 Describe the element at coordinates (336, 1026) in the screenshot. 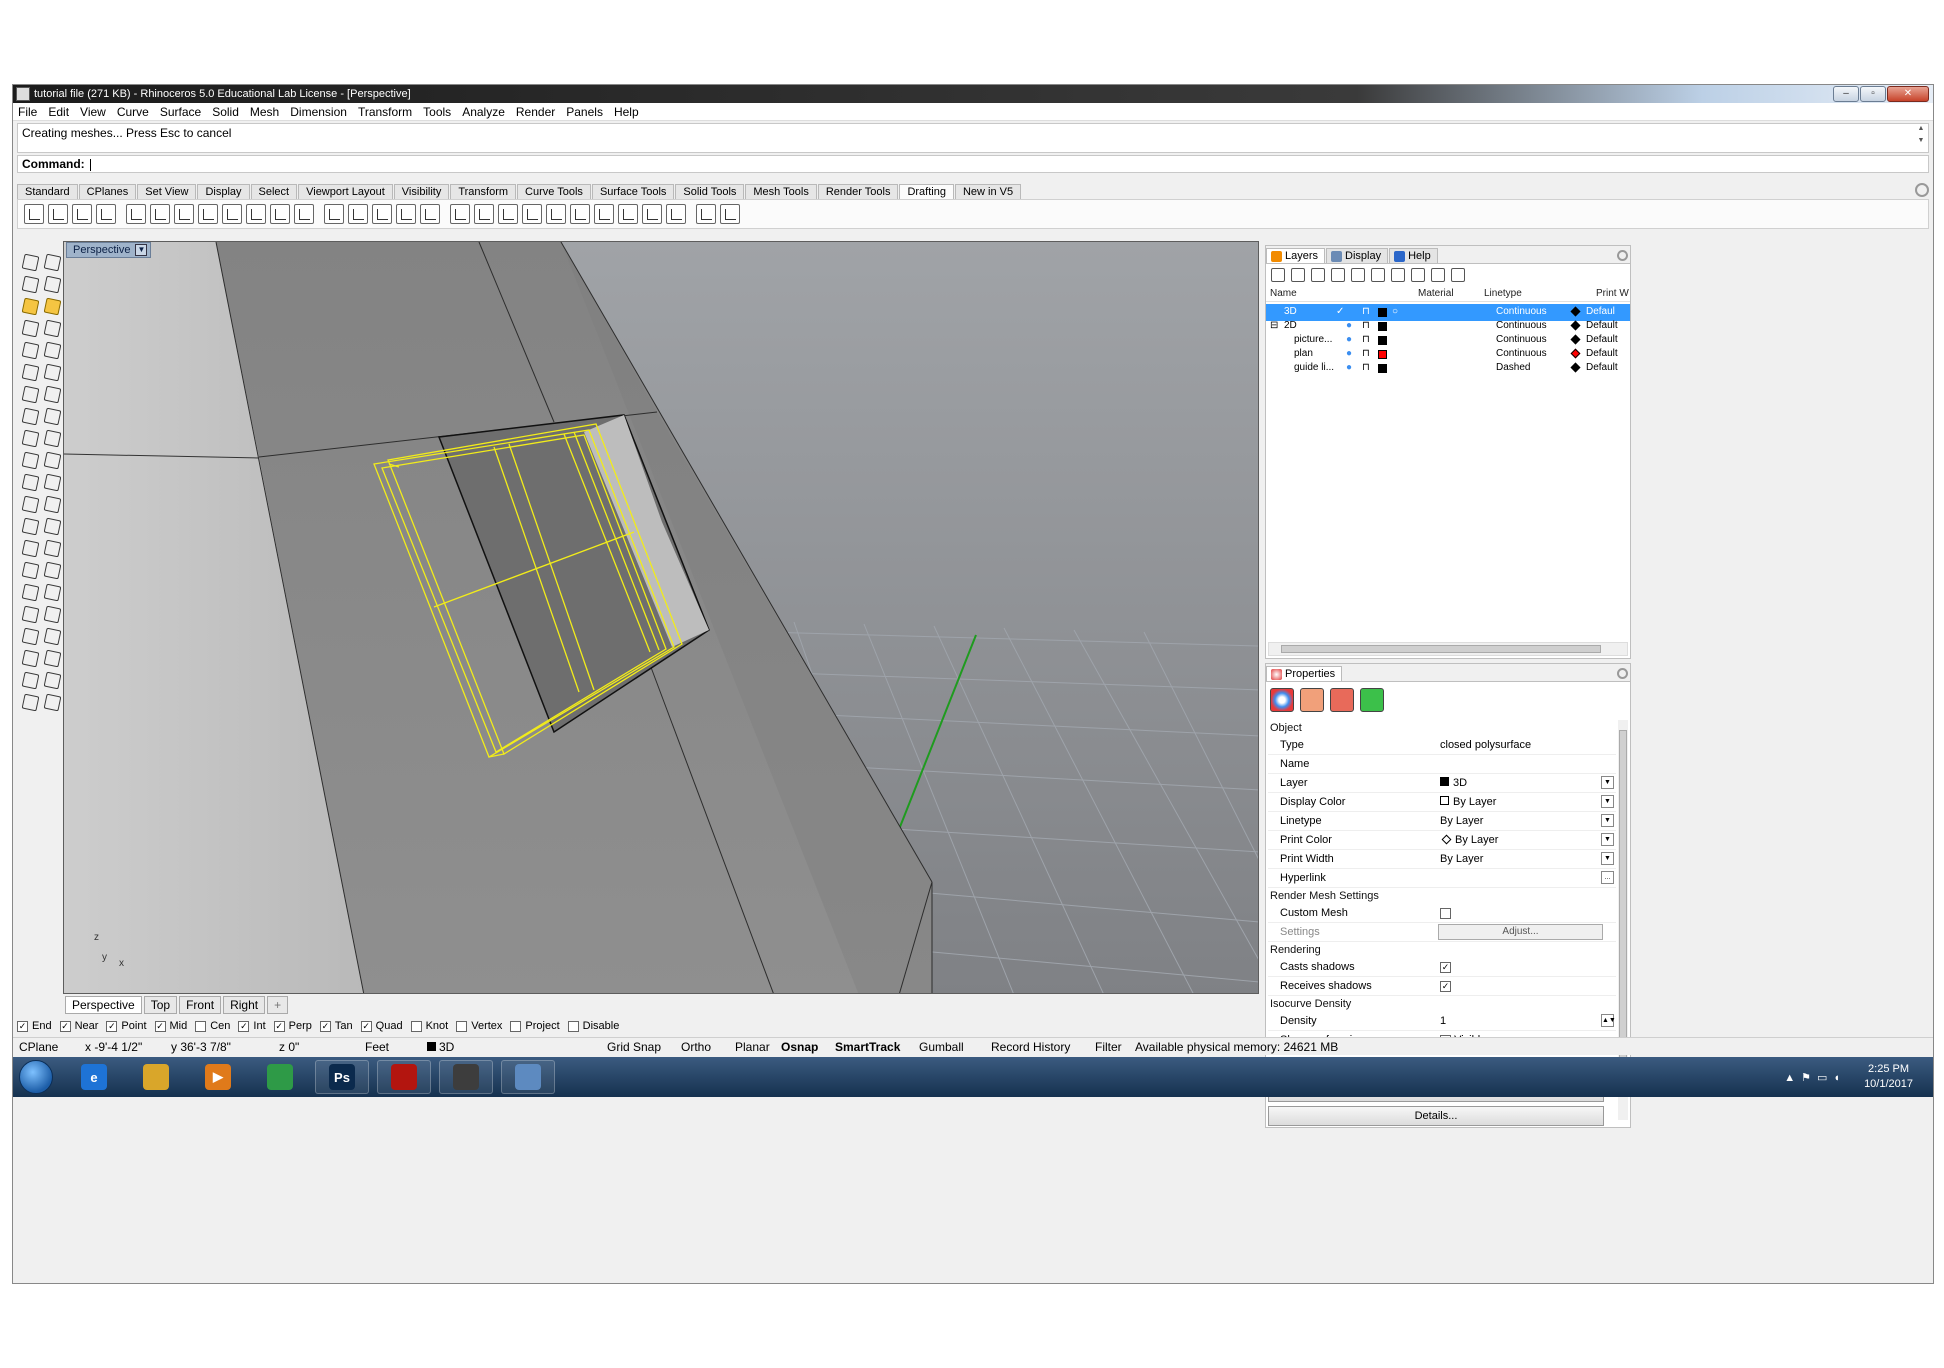

I see `osnap-tan: ✓ Tan` at that location.